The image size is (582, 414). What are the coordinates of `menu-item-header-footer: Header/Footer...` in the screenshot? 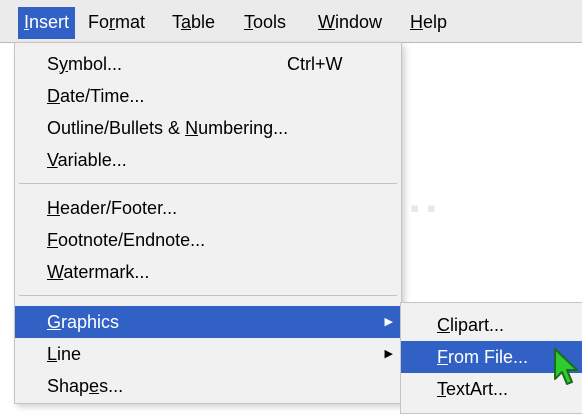 It's located at (208, 208).